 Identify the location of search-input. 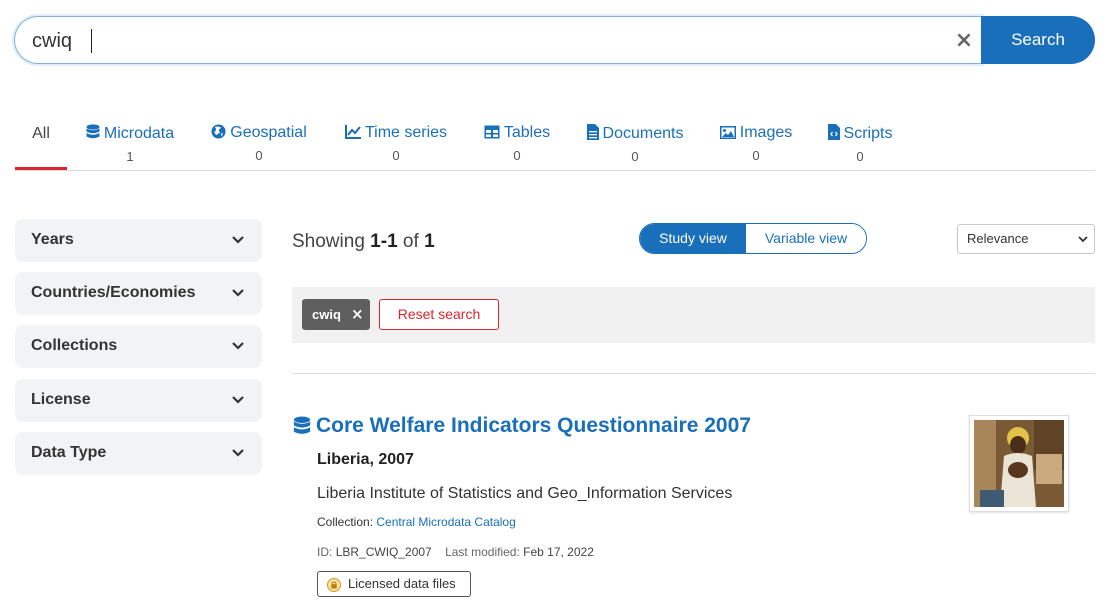
(482, 41).